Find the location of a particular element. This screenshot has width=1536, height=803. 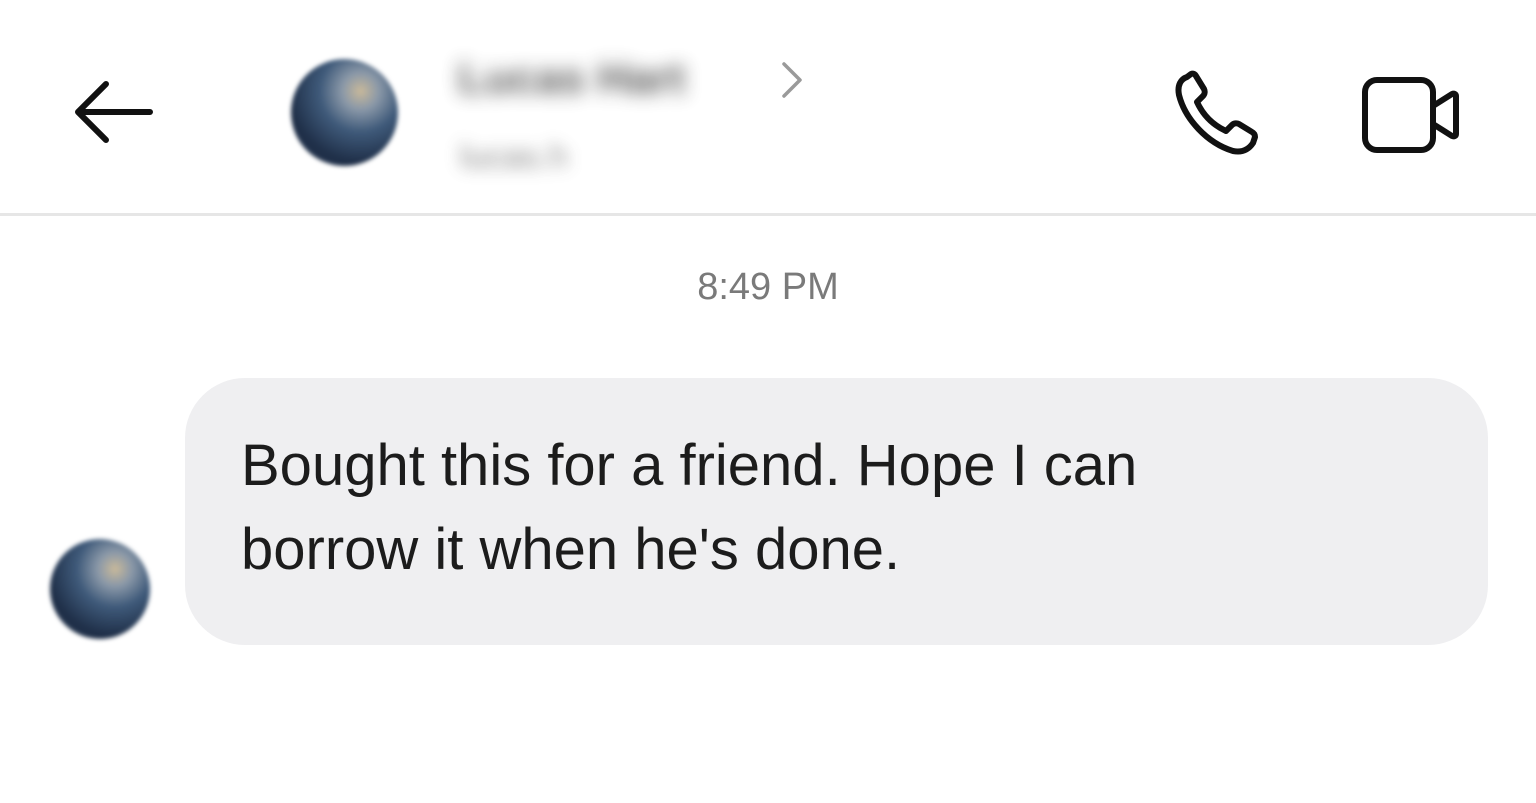

video-camera-icon is located at coordinates (1410, 115).